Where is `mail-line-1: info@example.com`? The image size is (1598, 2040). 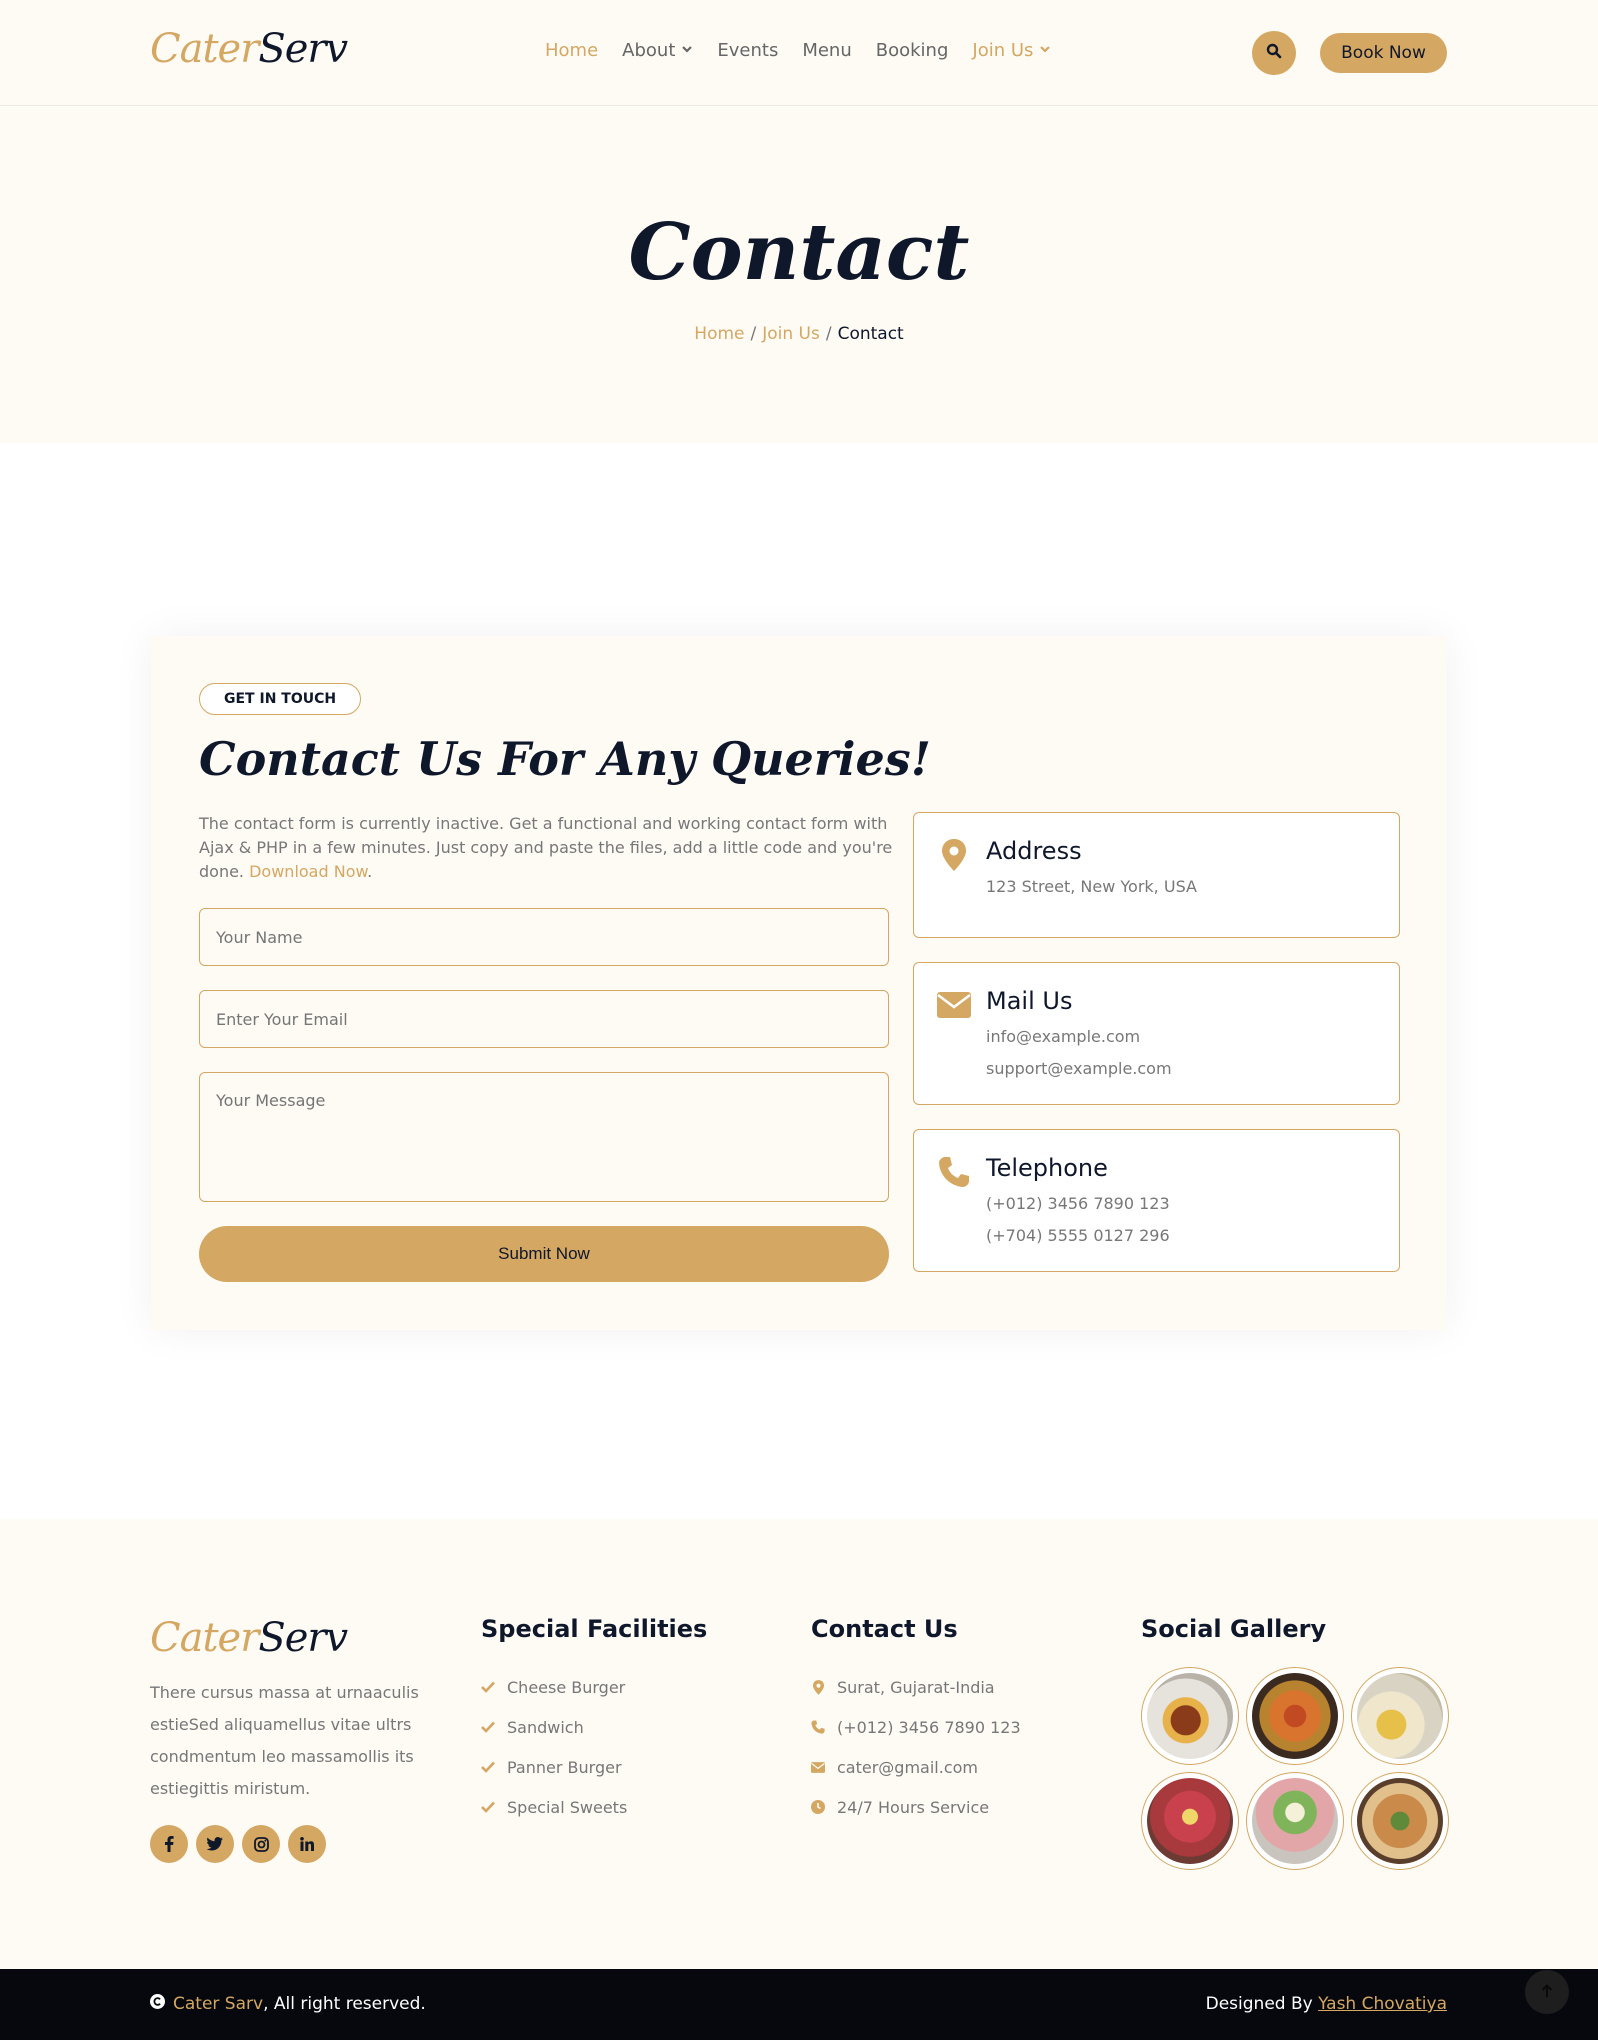
mail-line-1: info@example.com is located at coordinates (1063, 1036).